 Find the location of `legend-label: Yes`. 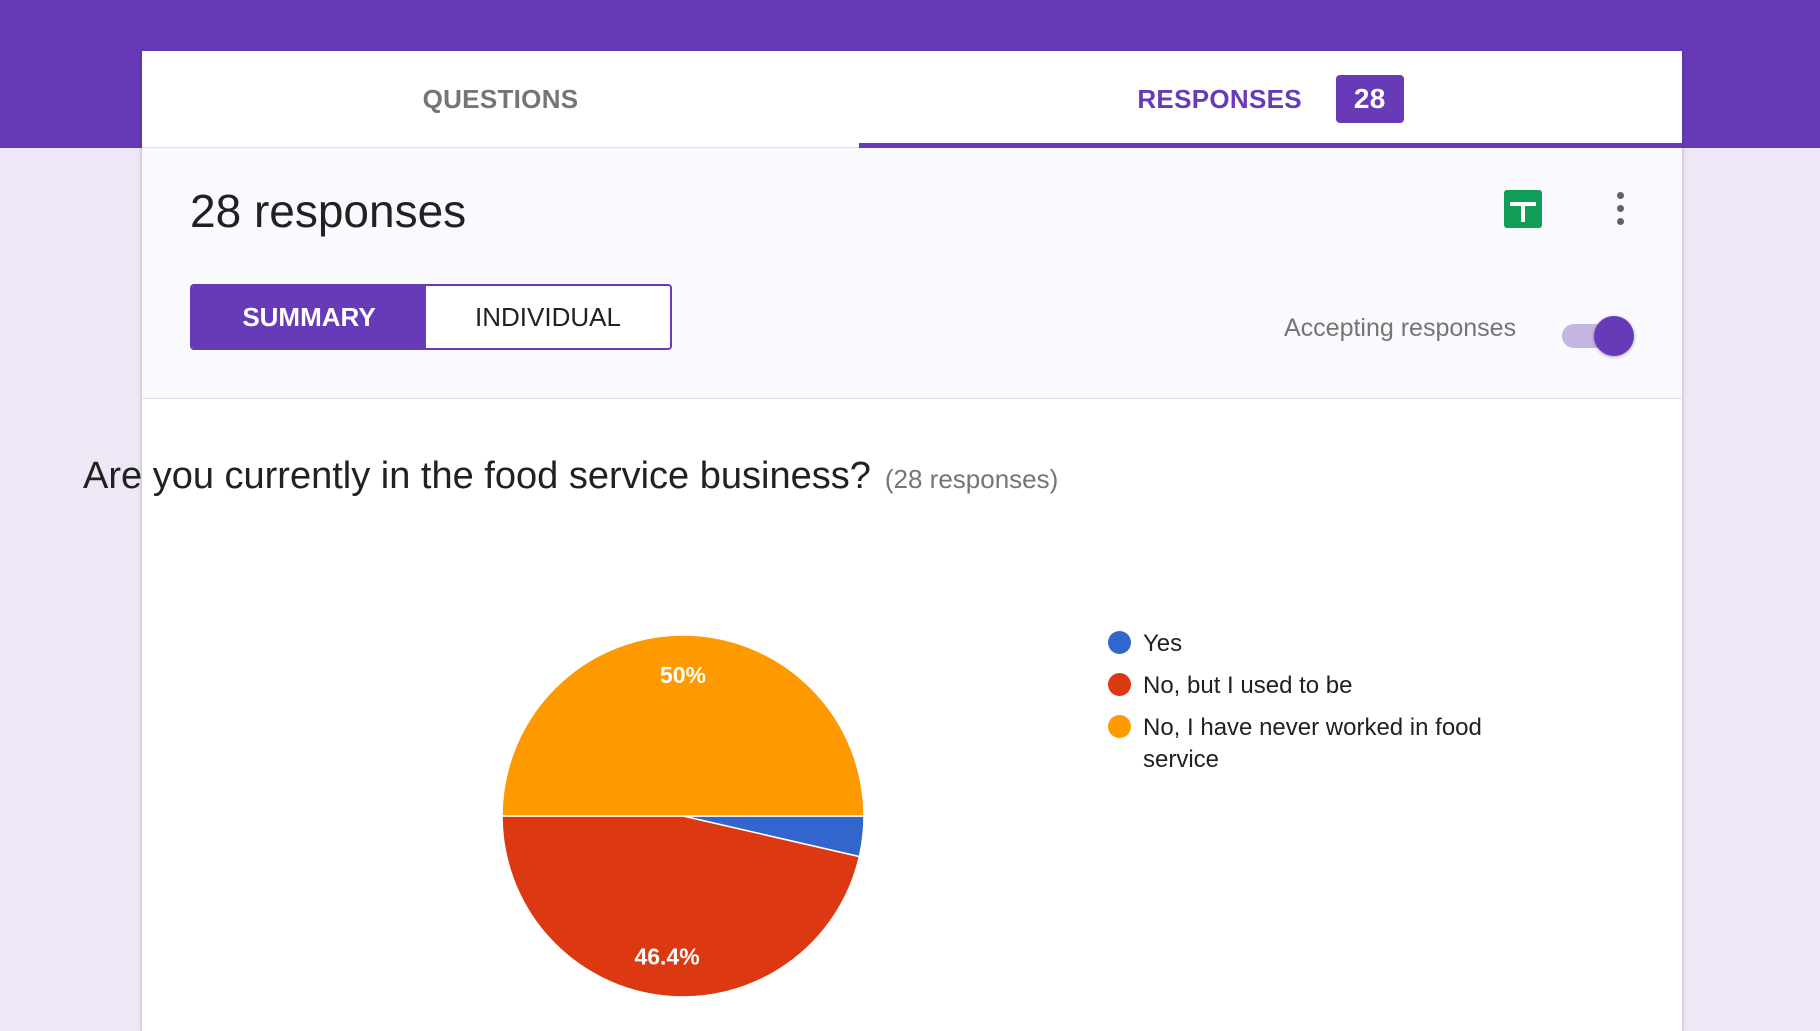

legend-label: Yes is located at coordinates (1163, 643).